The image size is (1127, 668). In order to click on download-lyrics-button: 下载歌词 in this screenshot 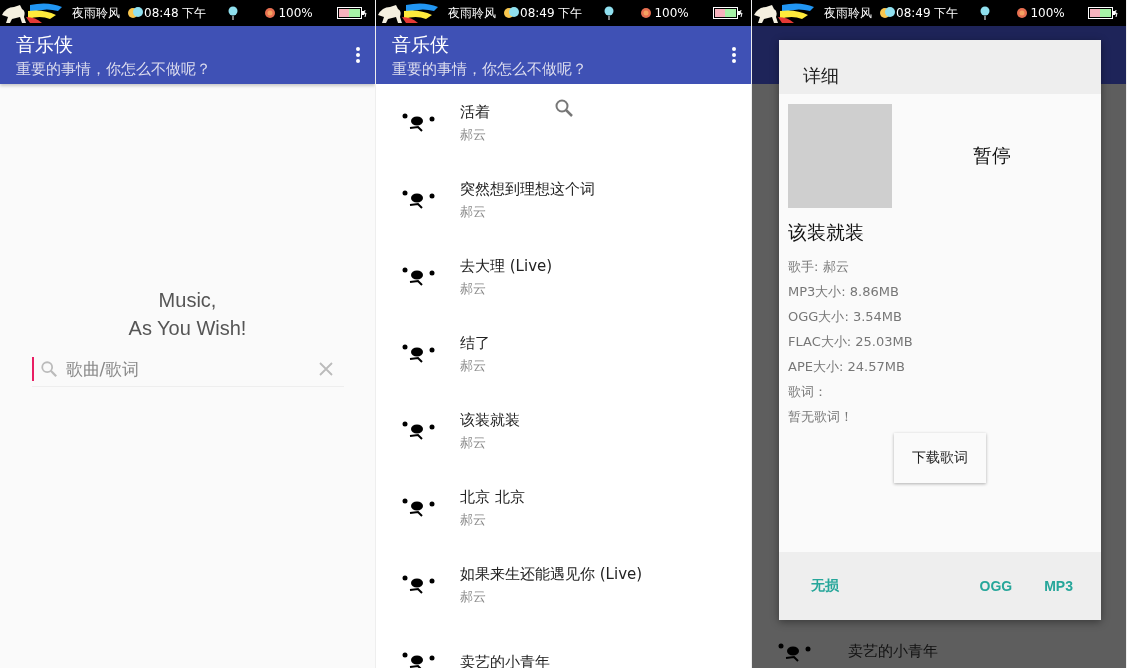, I will do `click(940, 458)`.